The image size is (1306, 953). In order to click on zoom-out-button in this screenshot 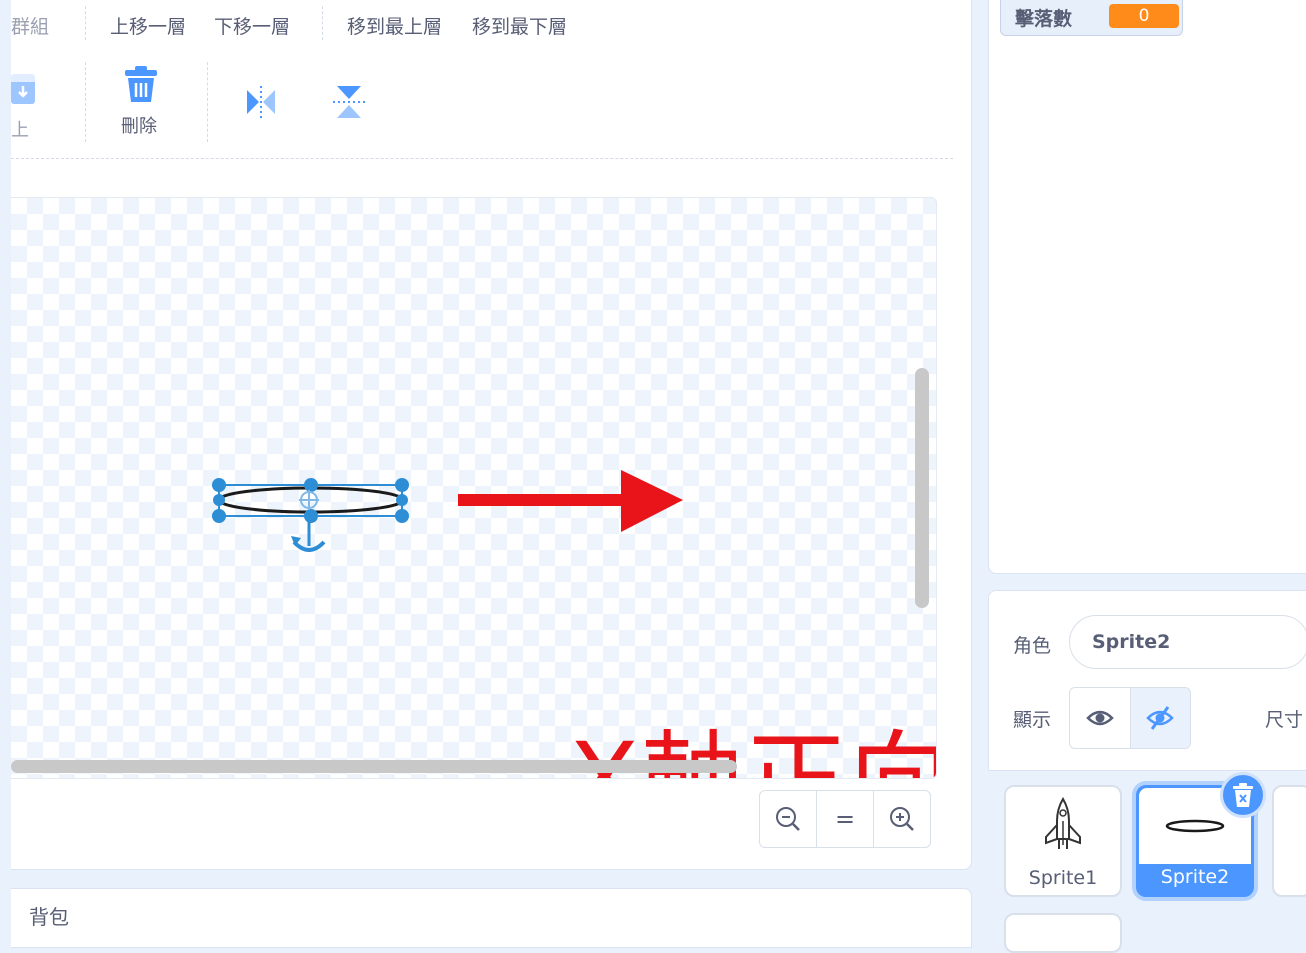, I will do `click(788, 819)`.